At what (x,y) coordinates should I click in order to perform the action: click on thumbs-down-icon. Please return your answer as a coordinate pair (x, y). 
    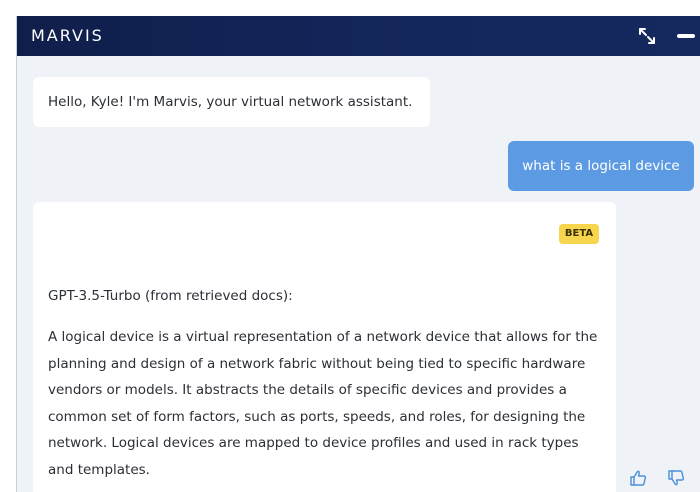
    Looking at the image, I should click on (676, 478).